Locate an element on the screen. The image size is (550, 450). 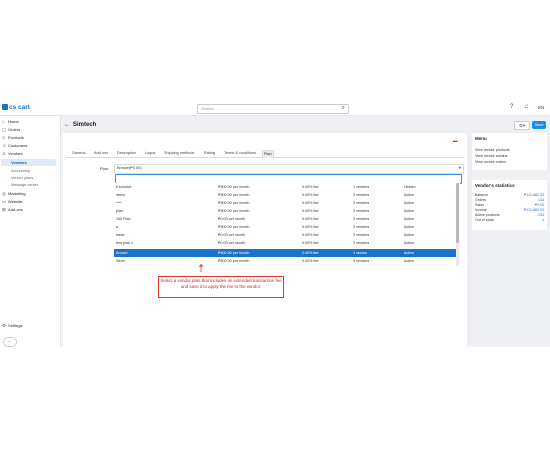
stats-title: Vendor's statistics is located at coordinates (495, 185).